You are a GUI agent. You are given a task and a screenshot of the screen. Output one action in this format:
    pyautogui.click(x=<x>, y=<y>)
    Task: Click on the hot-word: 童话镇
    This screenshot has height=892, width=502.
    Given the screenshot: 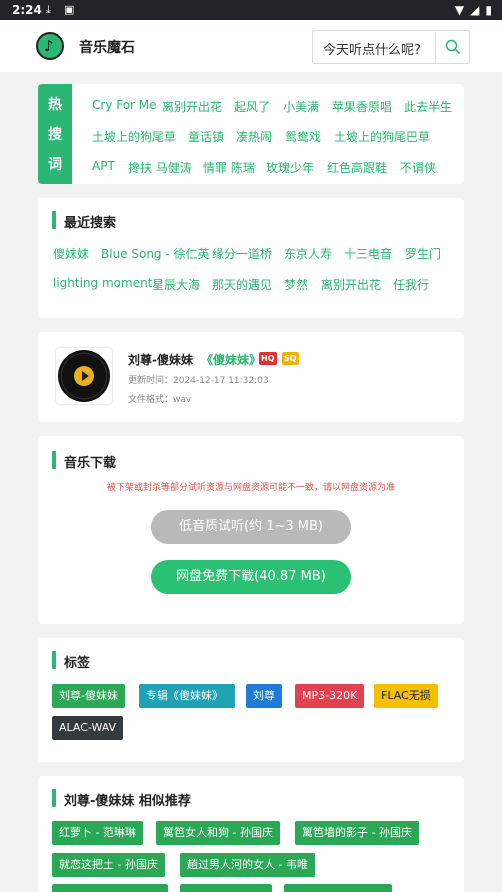 What is the action you would take?
    pyautogui.click(x=206, y=136)
    